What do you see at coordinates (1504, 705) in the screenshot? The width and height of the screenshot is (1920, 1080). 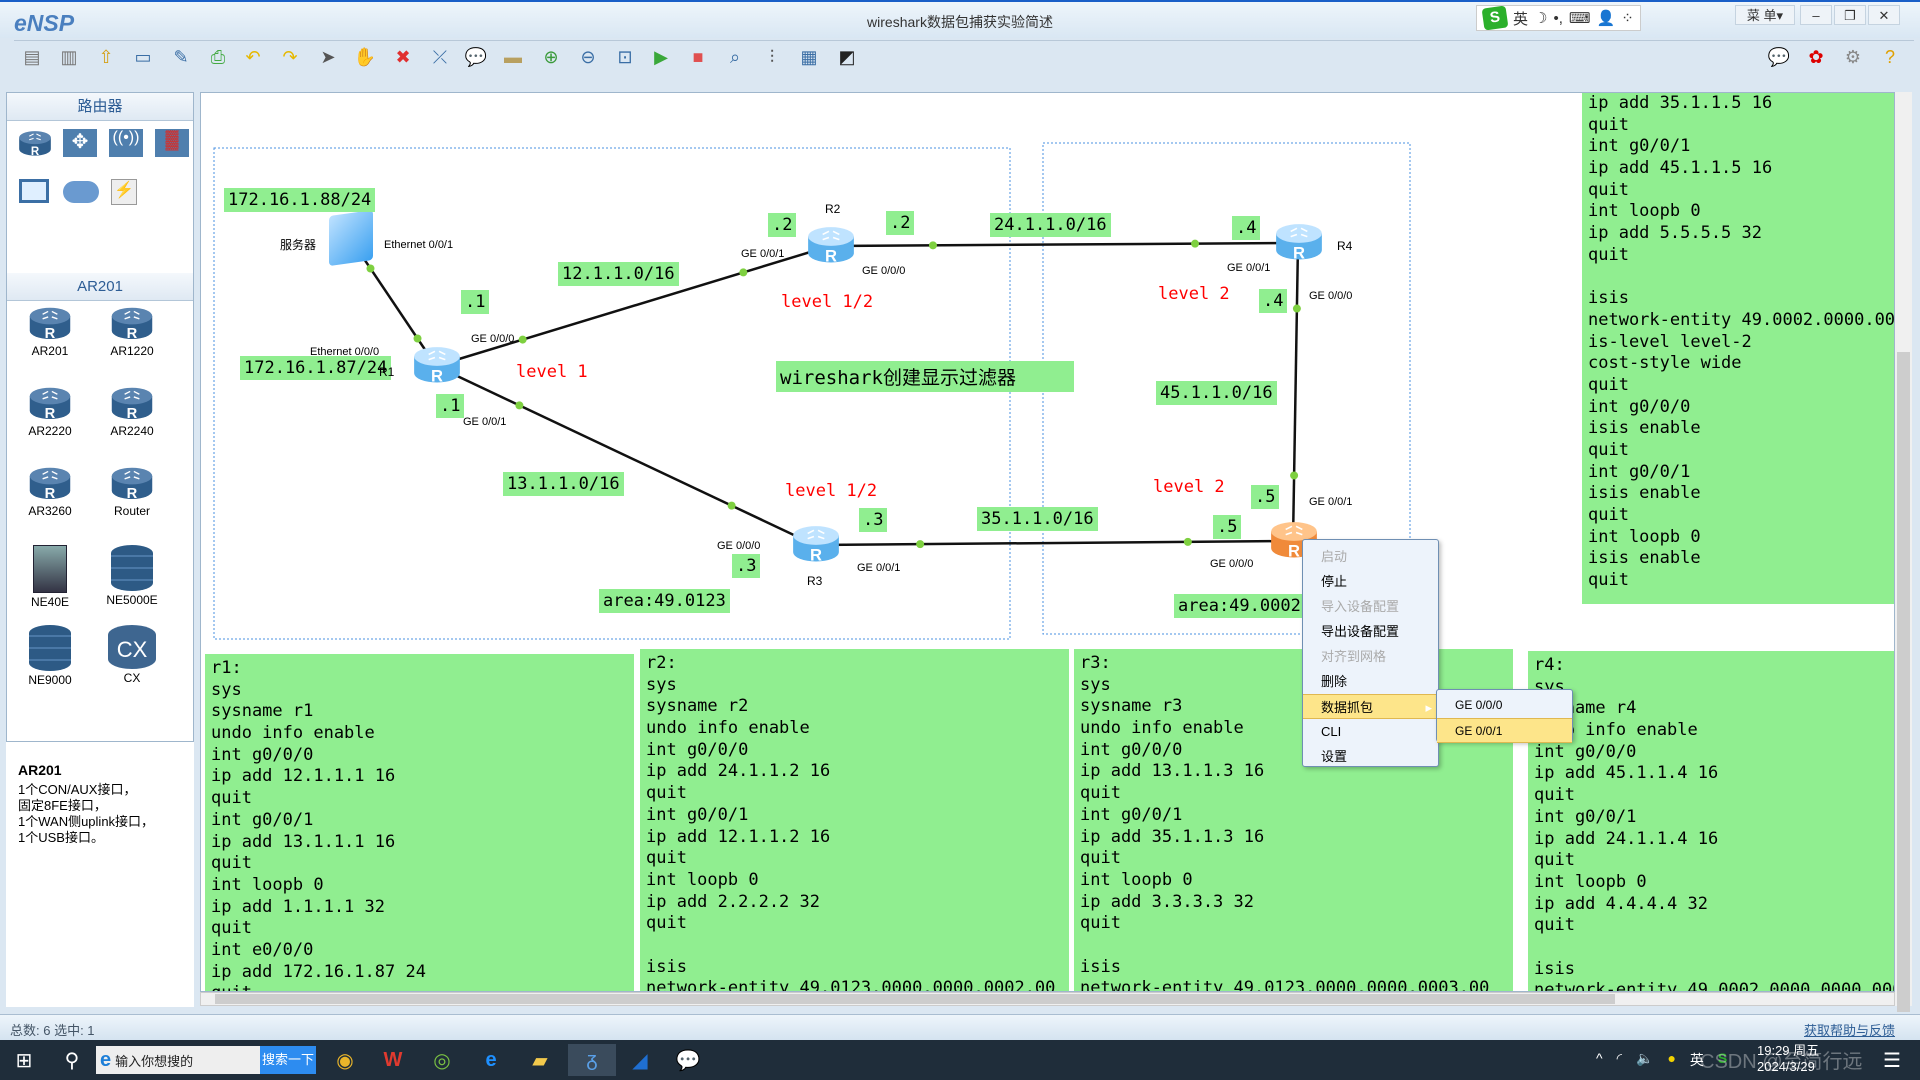 I see `submenu-item: GE 0/0/0` at bounding box center [1504, 705].